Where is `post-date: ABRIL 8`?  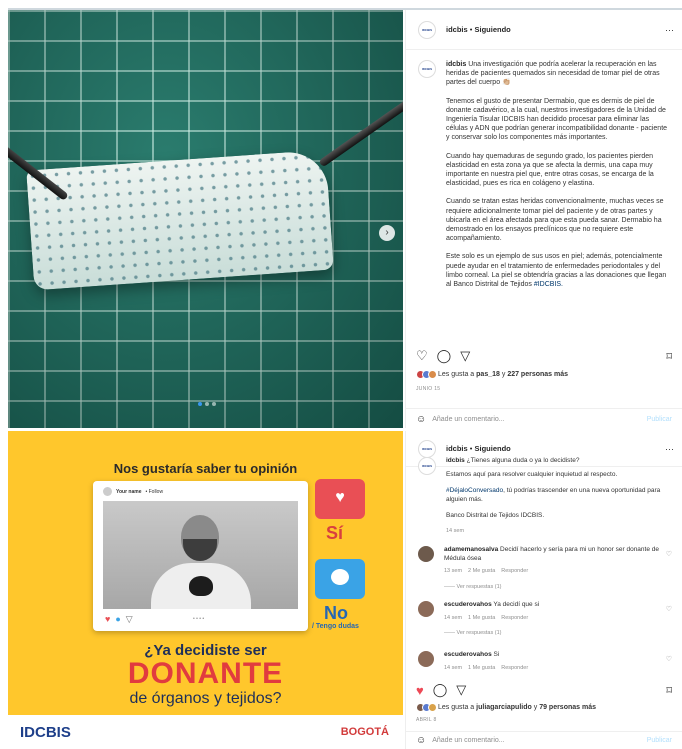 post-date: ABRIL 8 is located at coordinates (426, 720).